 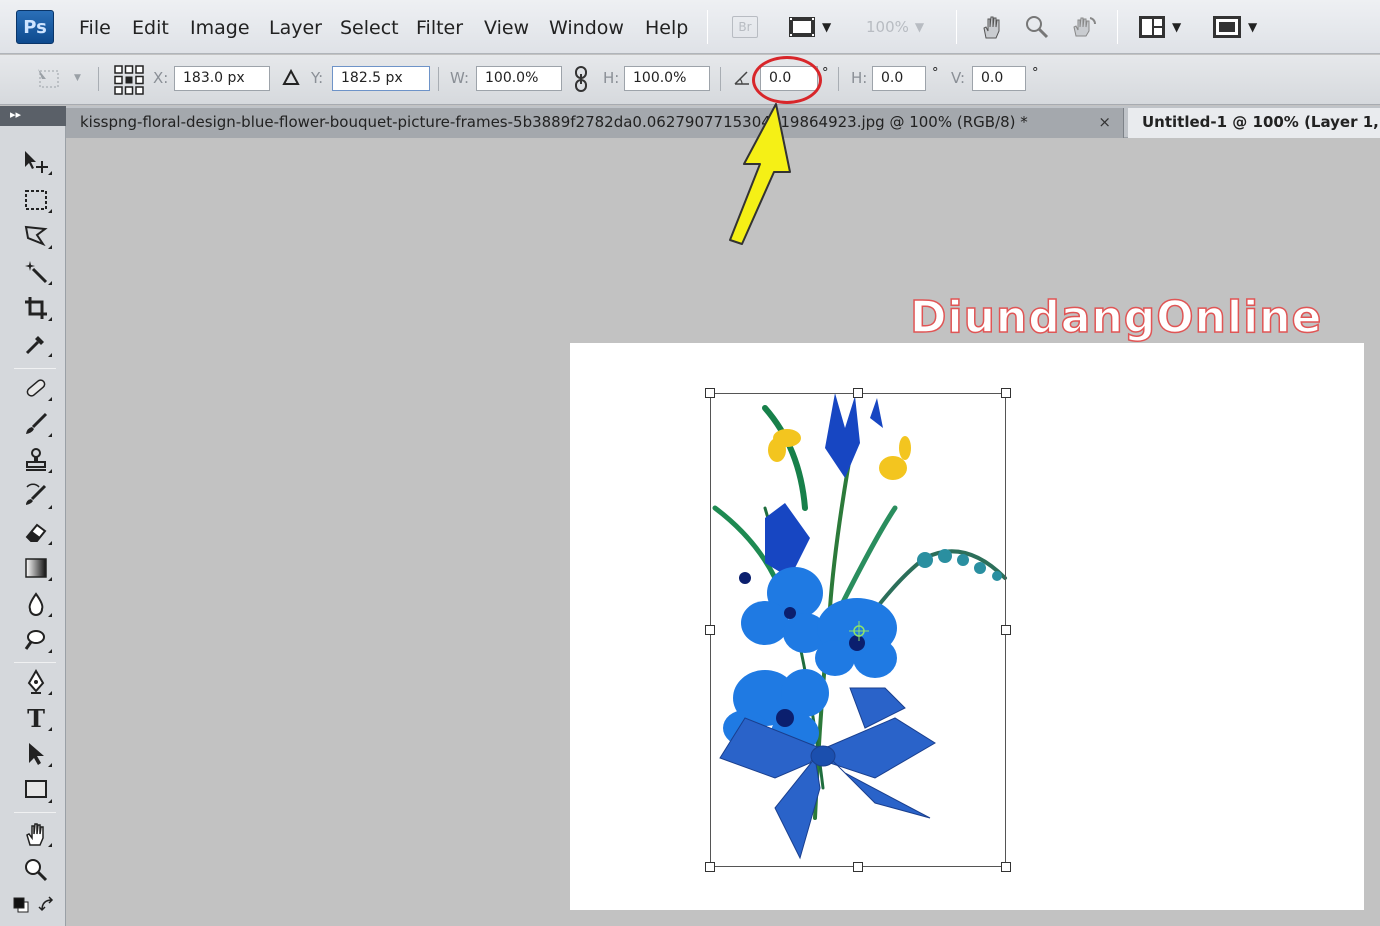 I want to click on hand-tool-button, so click(x=992, y=27).